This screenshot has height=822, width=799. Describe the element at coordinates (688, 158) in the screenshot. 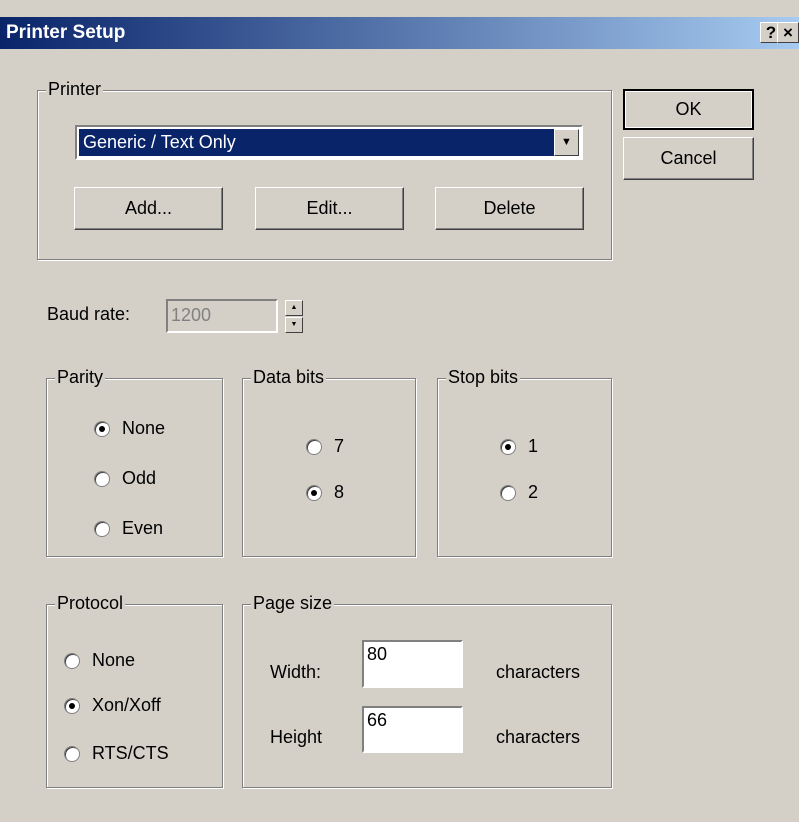

I see `cancel-button: Cancel` at that location.